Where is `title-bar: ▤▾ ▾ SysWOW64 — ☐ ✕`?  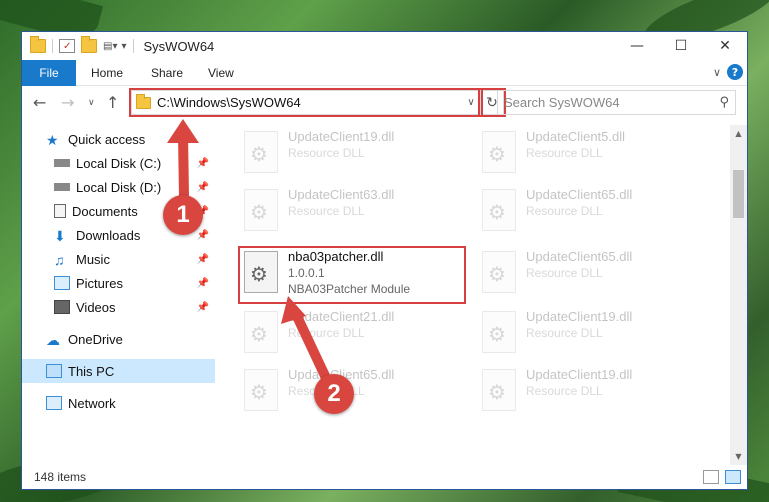
title-bar: ▤▾ ▾ SysWOW64 — ☐ ✕ is located at coordinates (384, 46).